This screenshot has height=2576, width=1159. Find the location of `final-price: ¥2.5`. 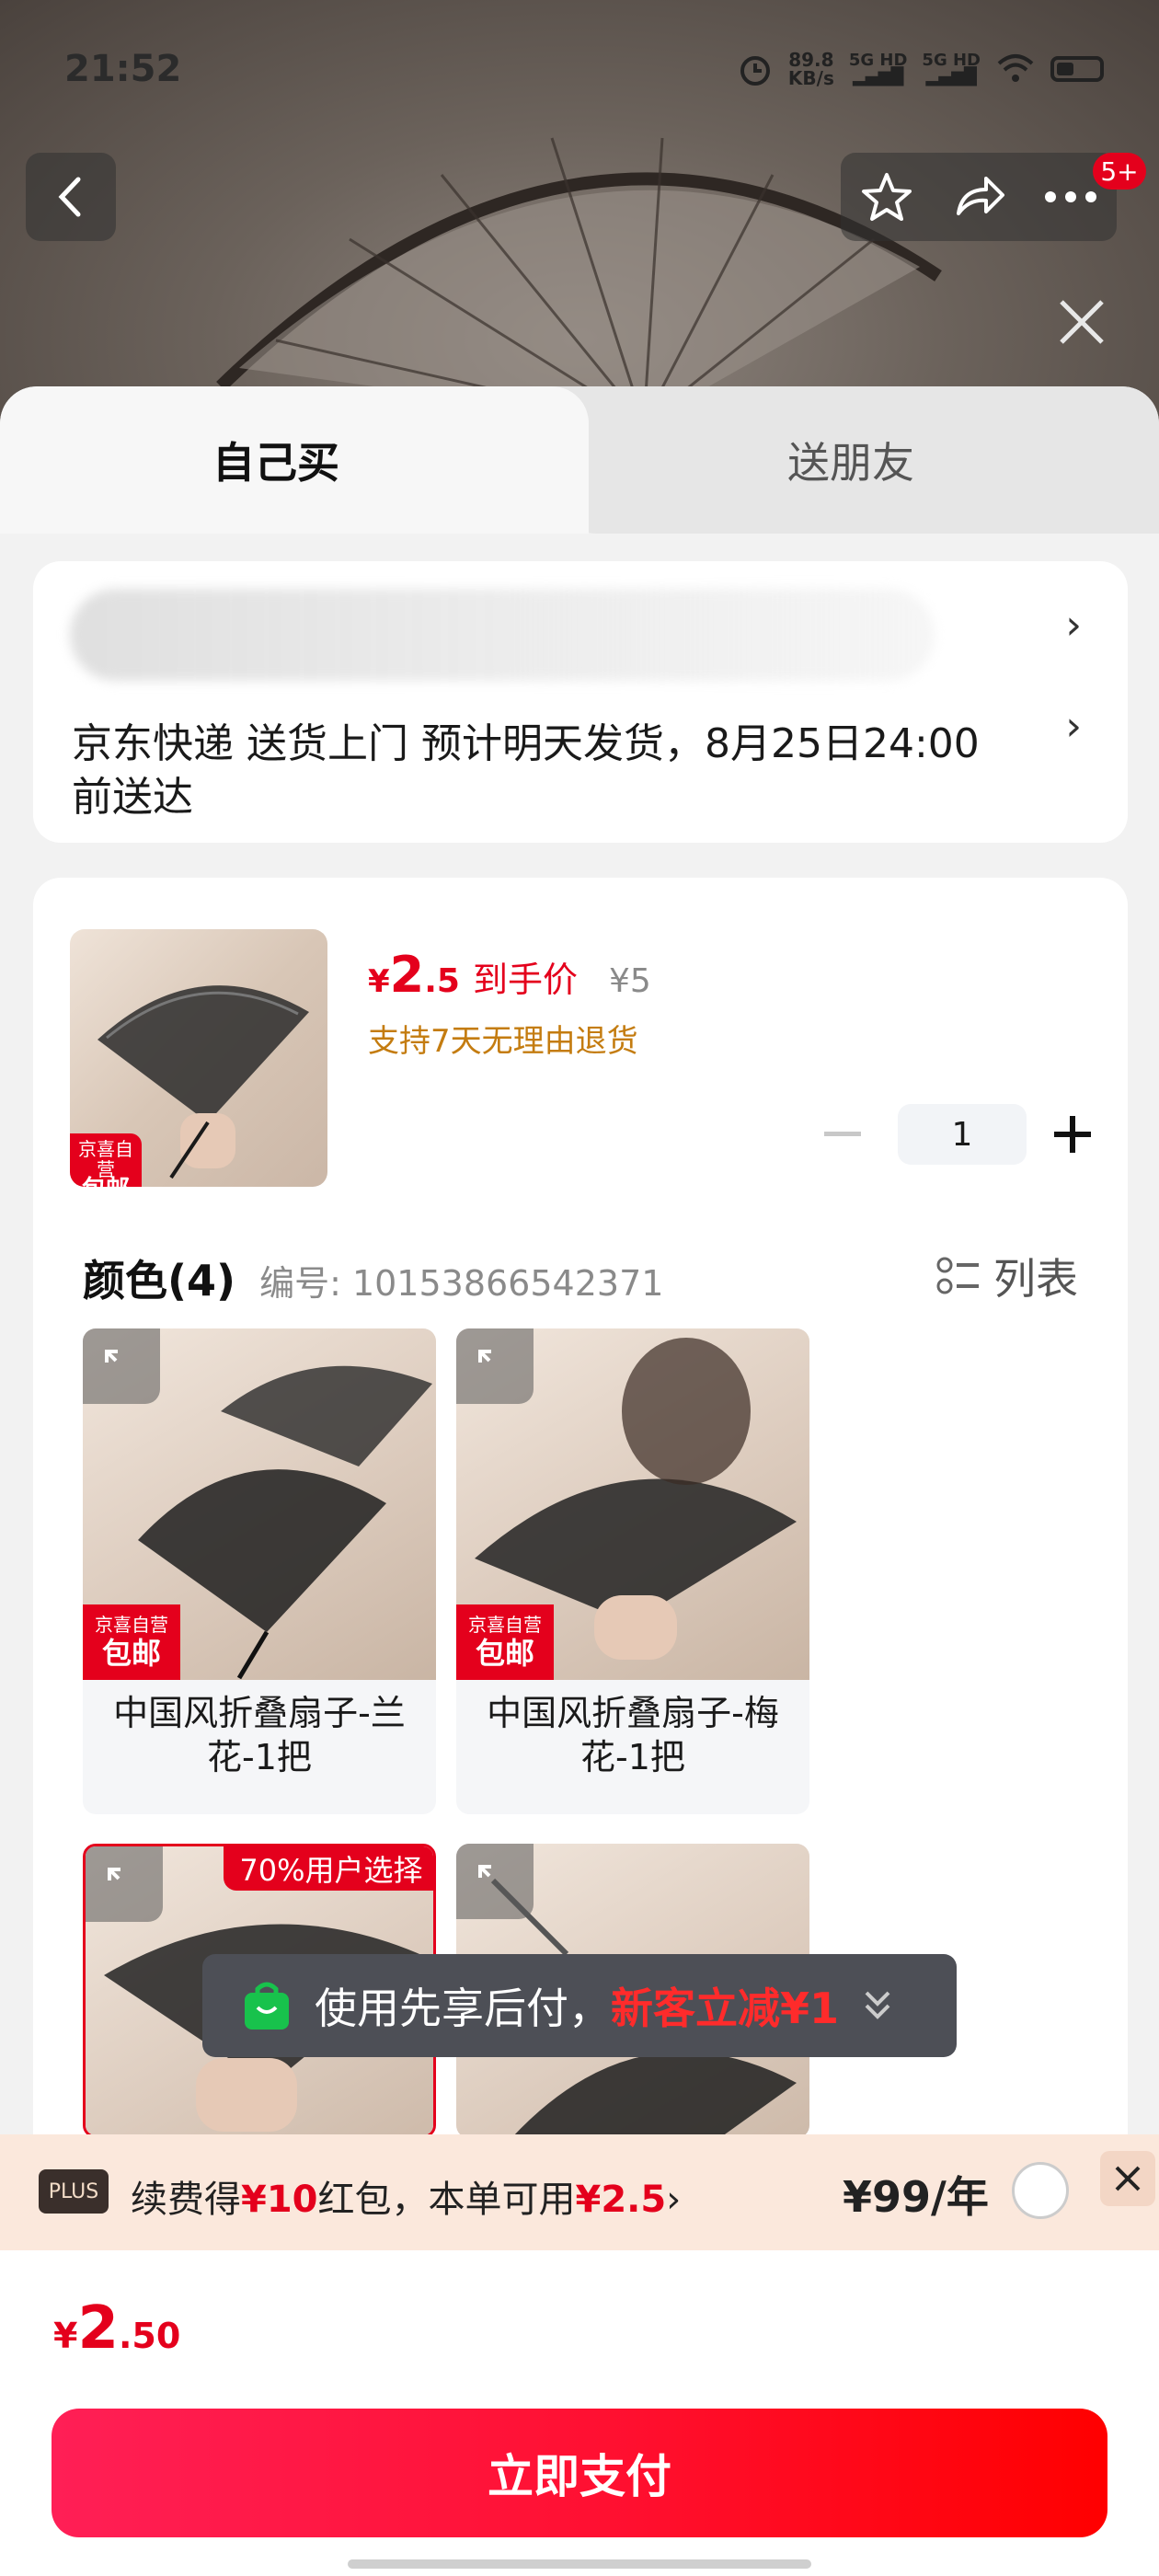

final-price: ¥2.5 is located at coordinates (414, 975).